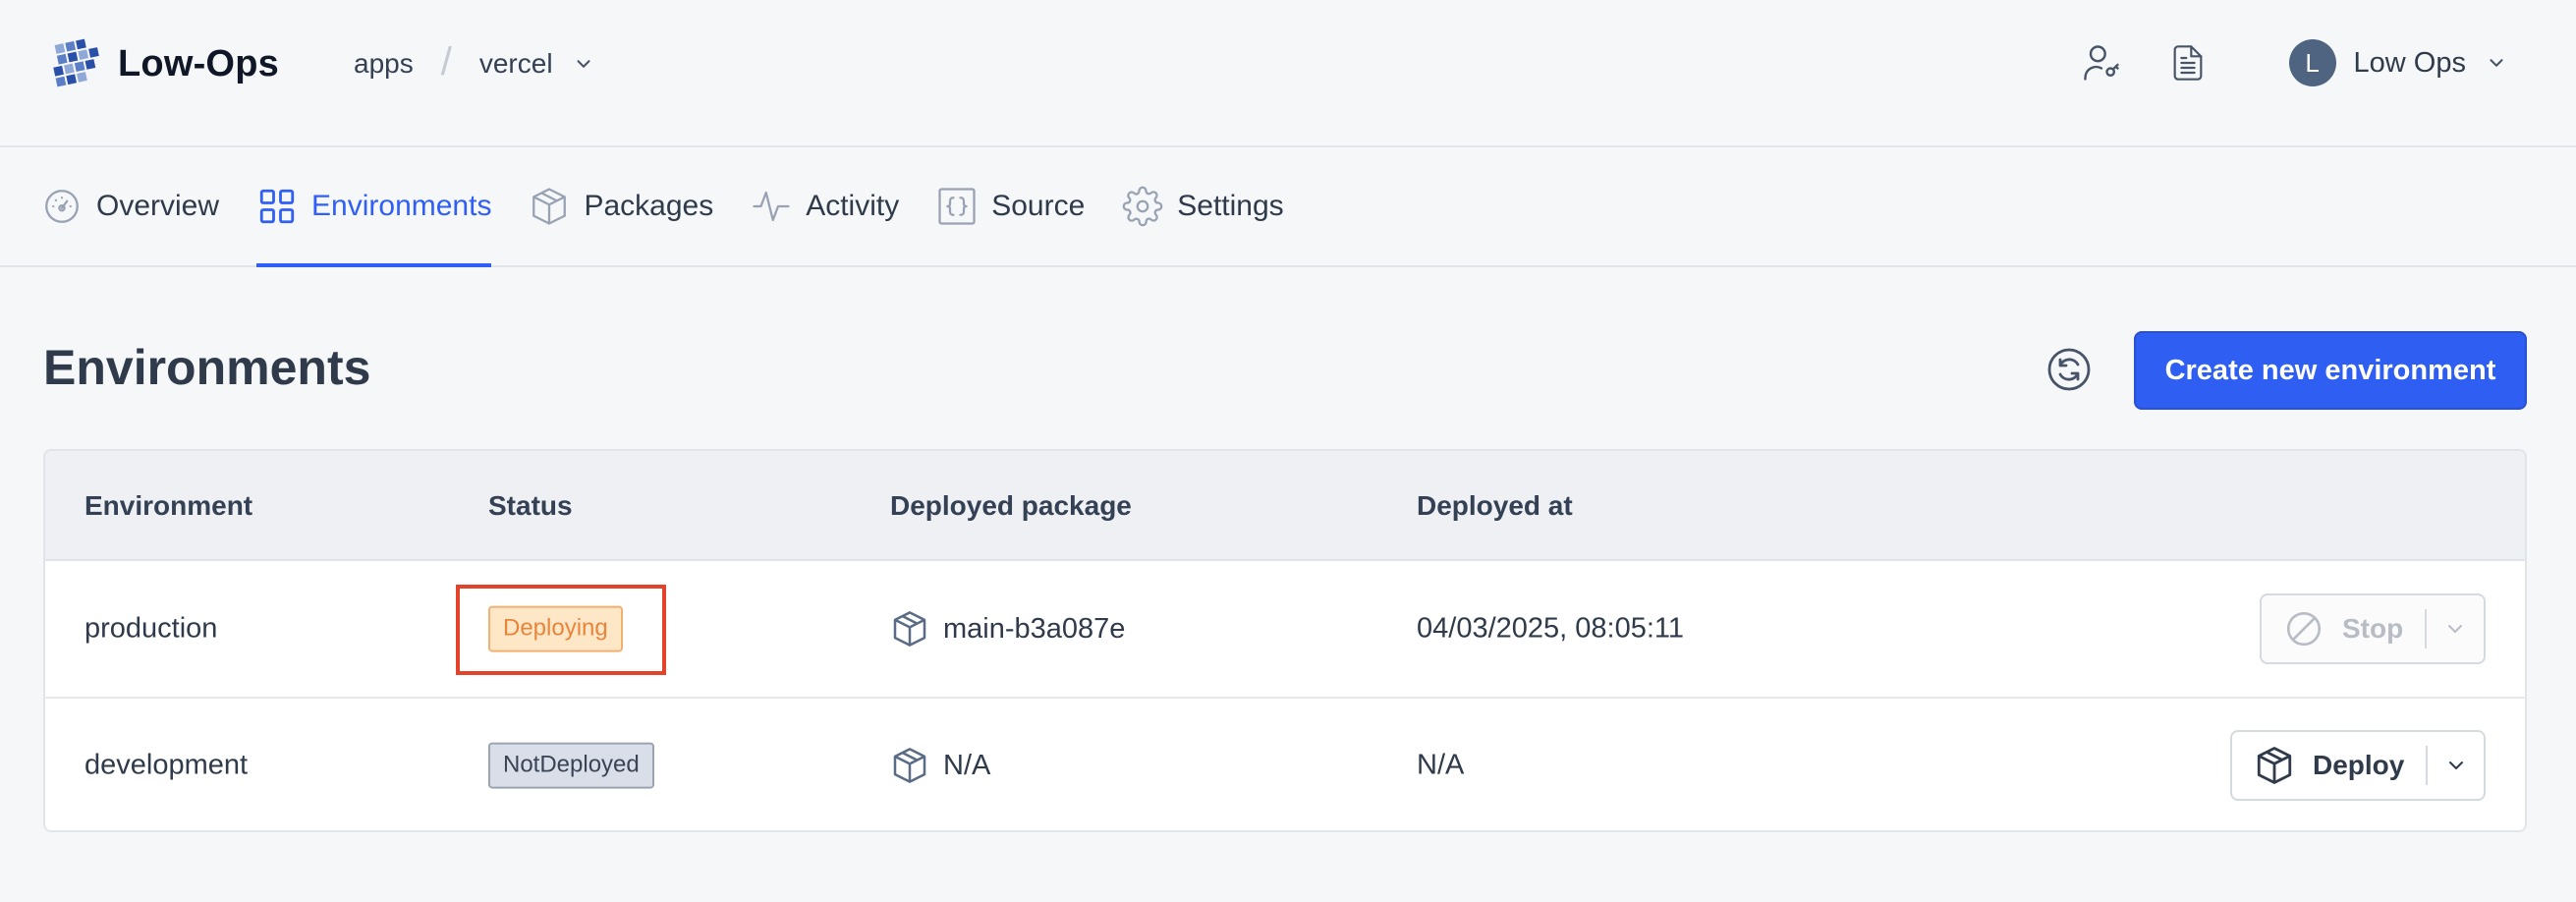 This screenshot has height=902, width=2576. I want to click on status-badge: NotDeployed, so click(571, 765).